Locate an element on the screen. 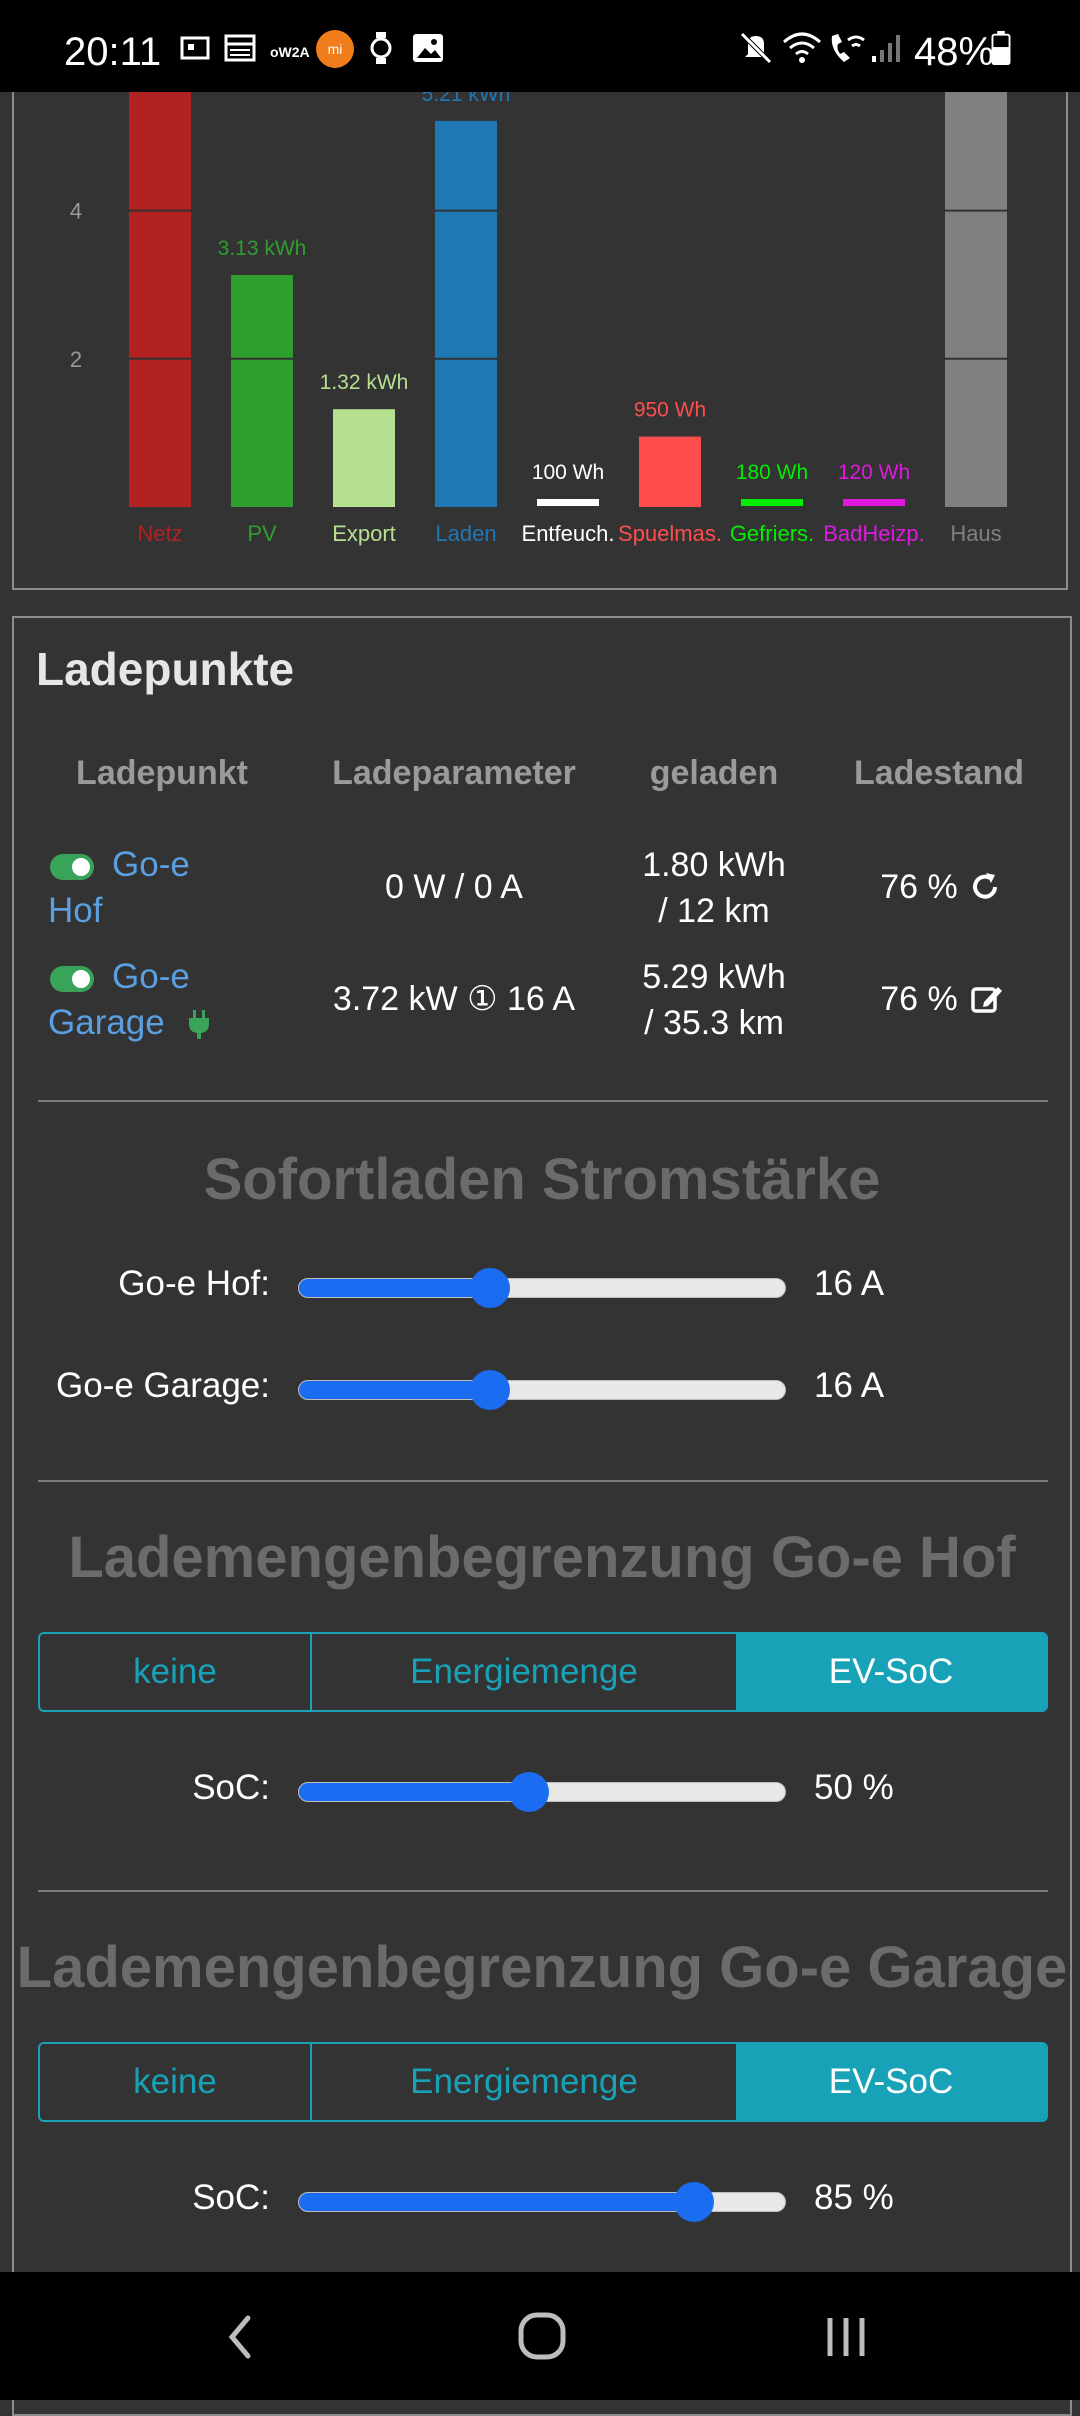 The height and width of the screenshot is (2416, 1080). data-label: 5.21 kWh is located at coordinates (466, 99).